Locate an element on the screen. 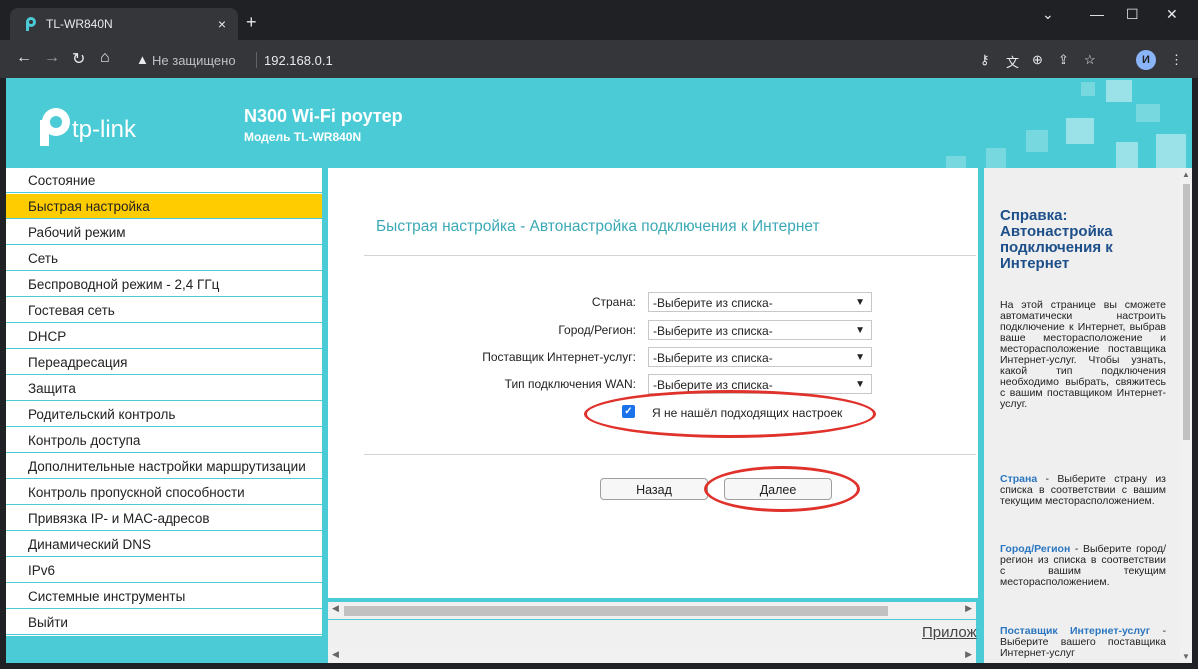 The height and width of the screenshot is (669, 1198). sidebar-item-parental-control: Родительский контроль is located at coordinates (164, 414).